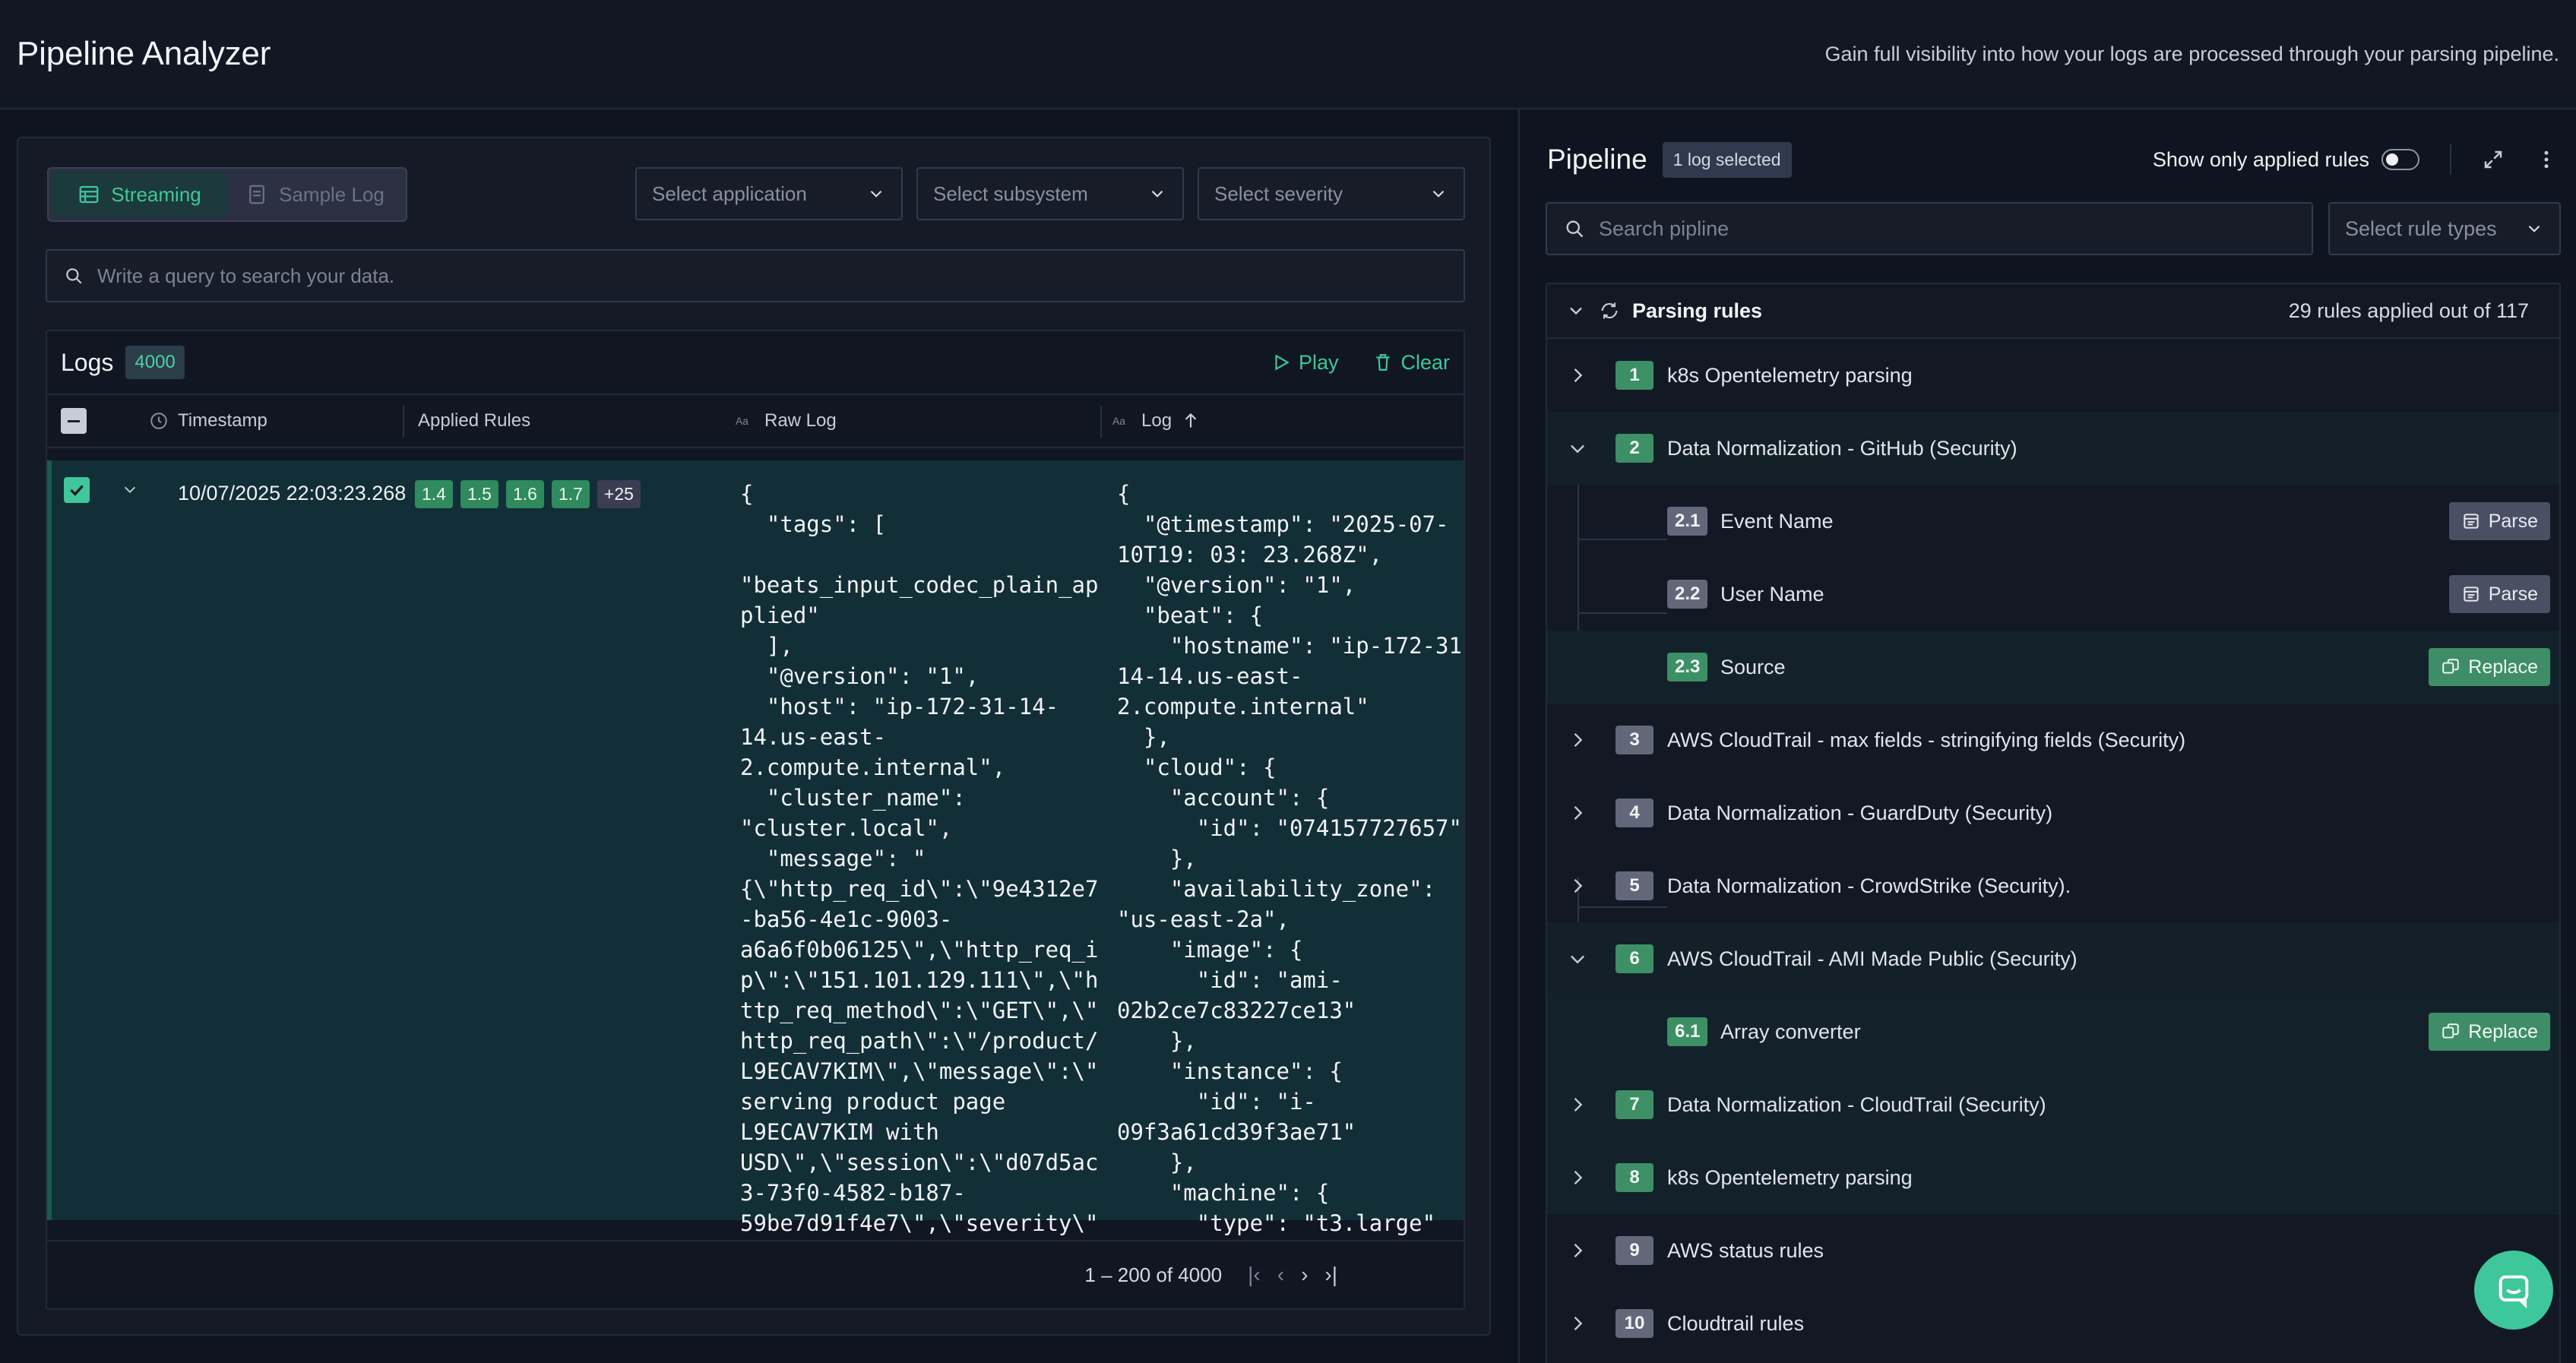 The height and width of the screenshot is (1363, 2576). I want to click on applied-rules-column-label: Applied Rules, so click(475, 420).